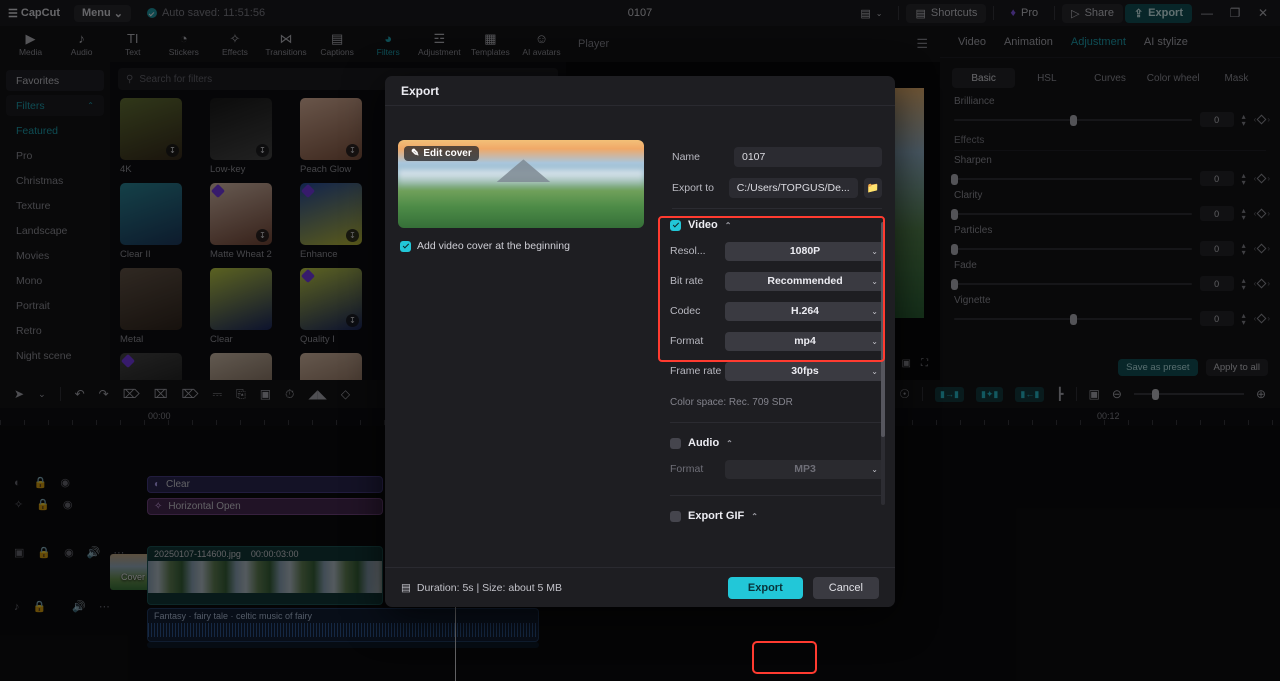 Image resolution: width=1280 pixels, height=681 pixels. I want to click on audio-section-title: Audio, so click(704, 443).